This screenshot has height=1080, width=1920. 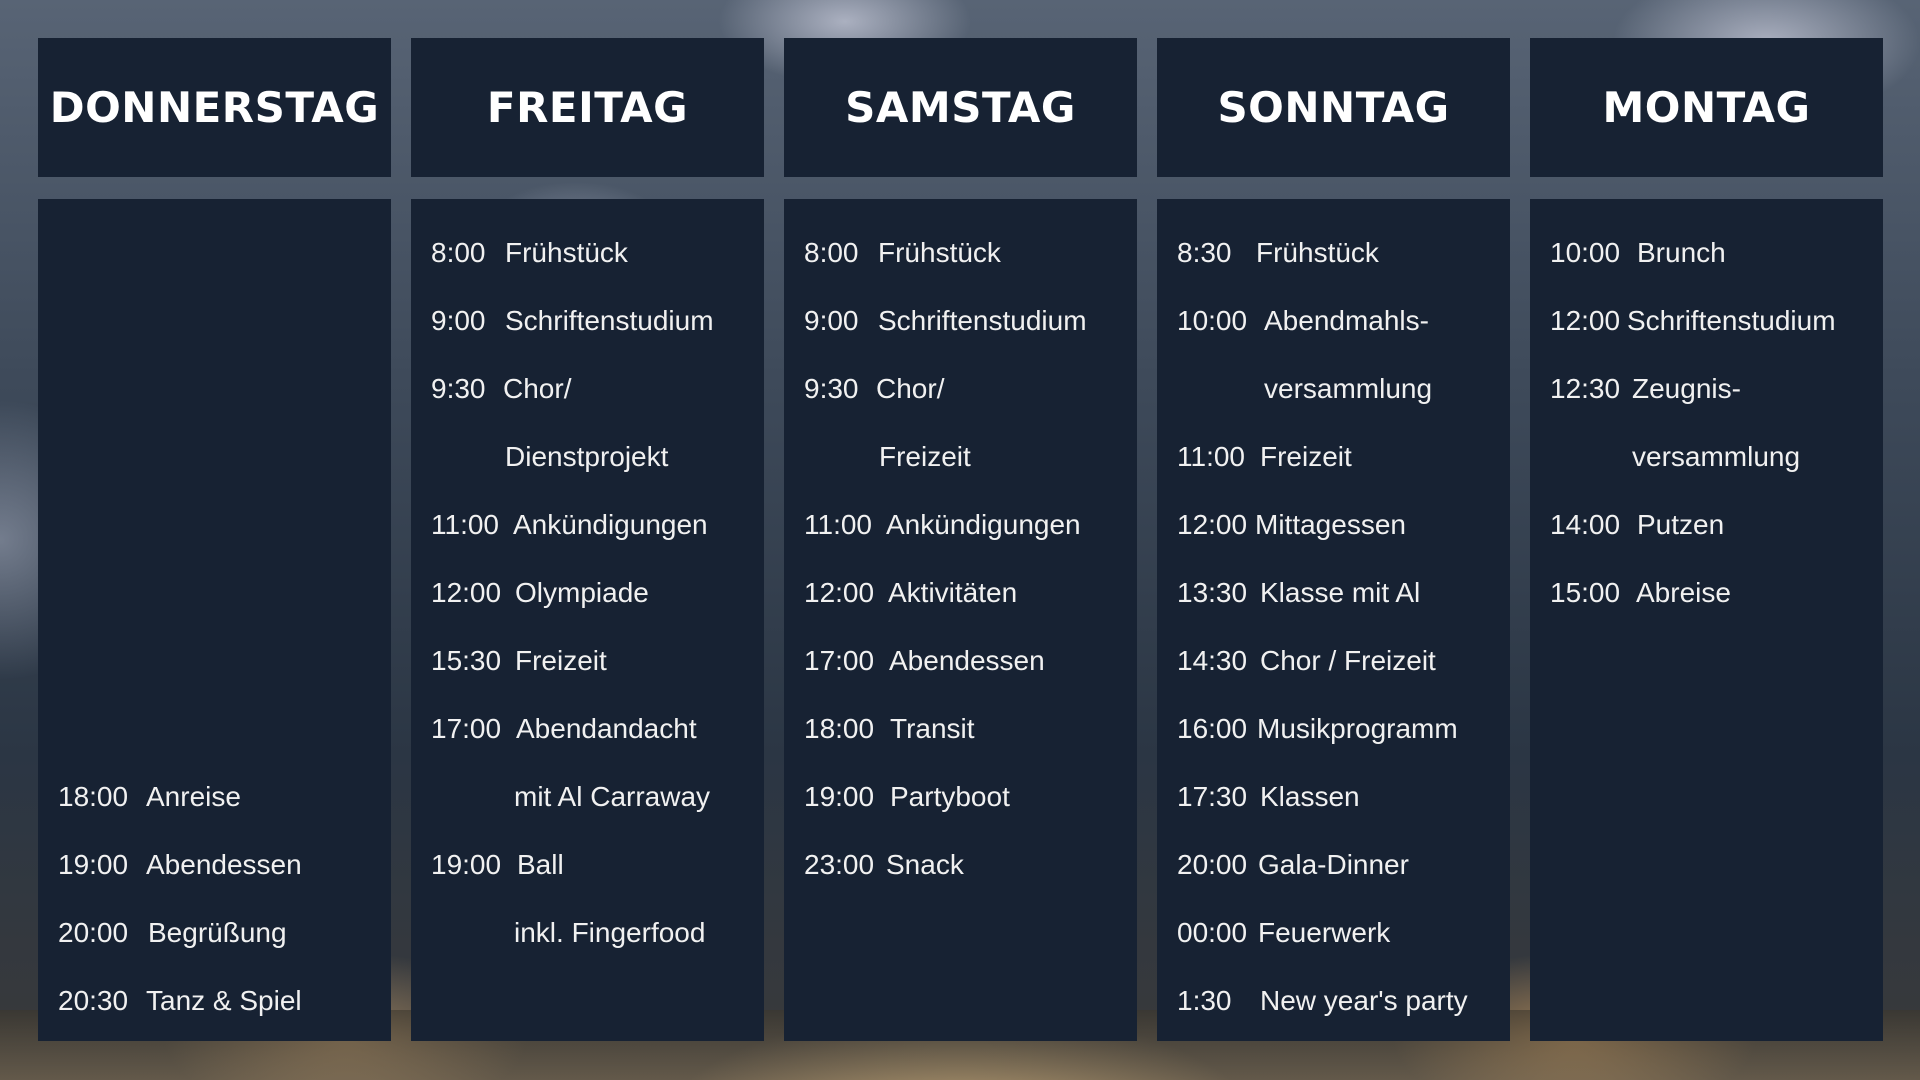 I want to click on schedule-entry: 14:30 Chor / Freizeit, so click(x=1343, y=661).